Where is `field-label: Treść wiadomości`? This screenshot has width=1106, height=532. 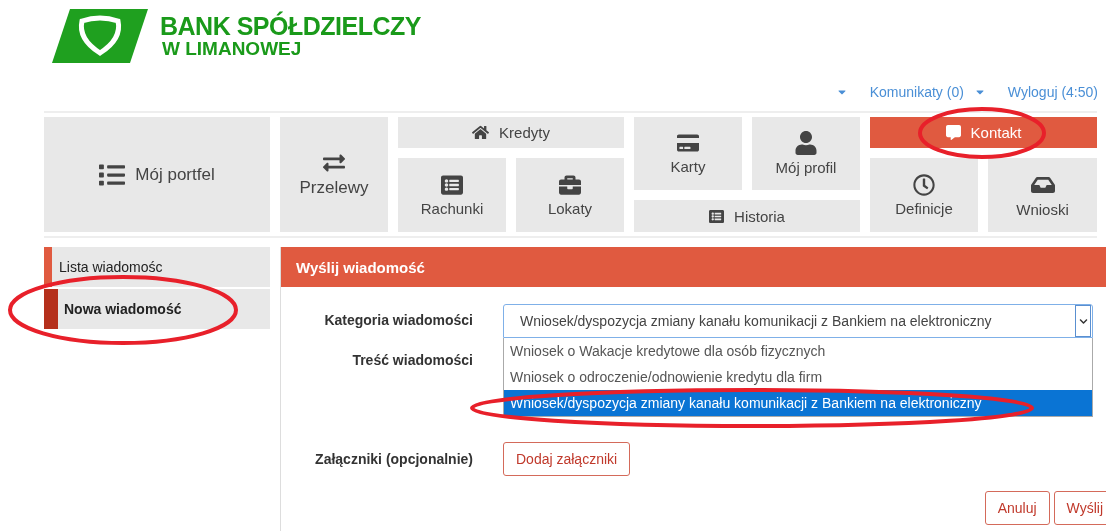
field-label: Treść wiadomości is located at coordinates (412, 359).